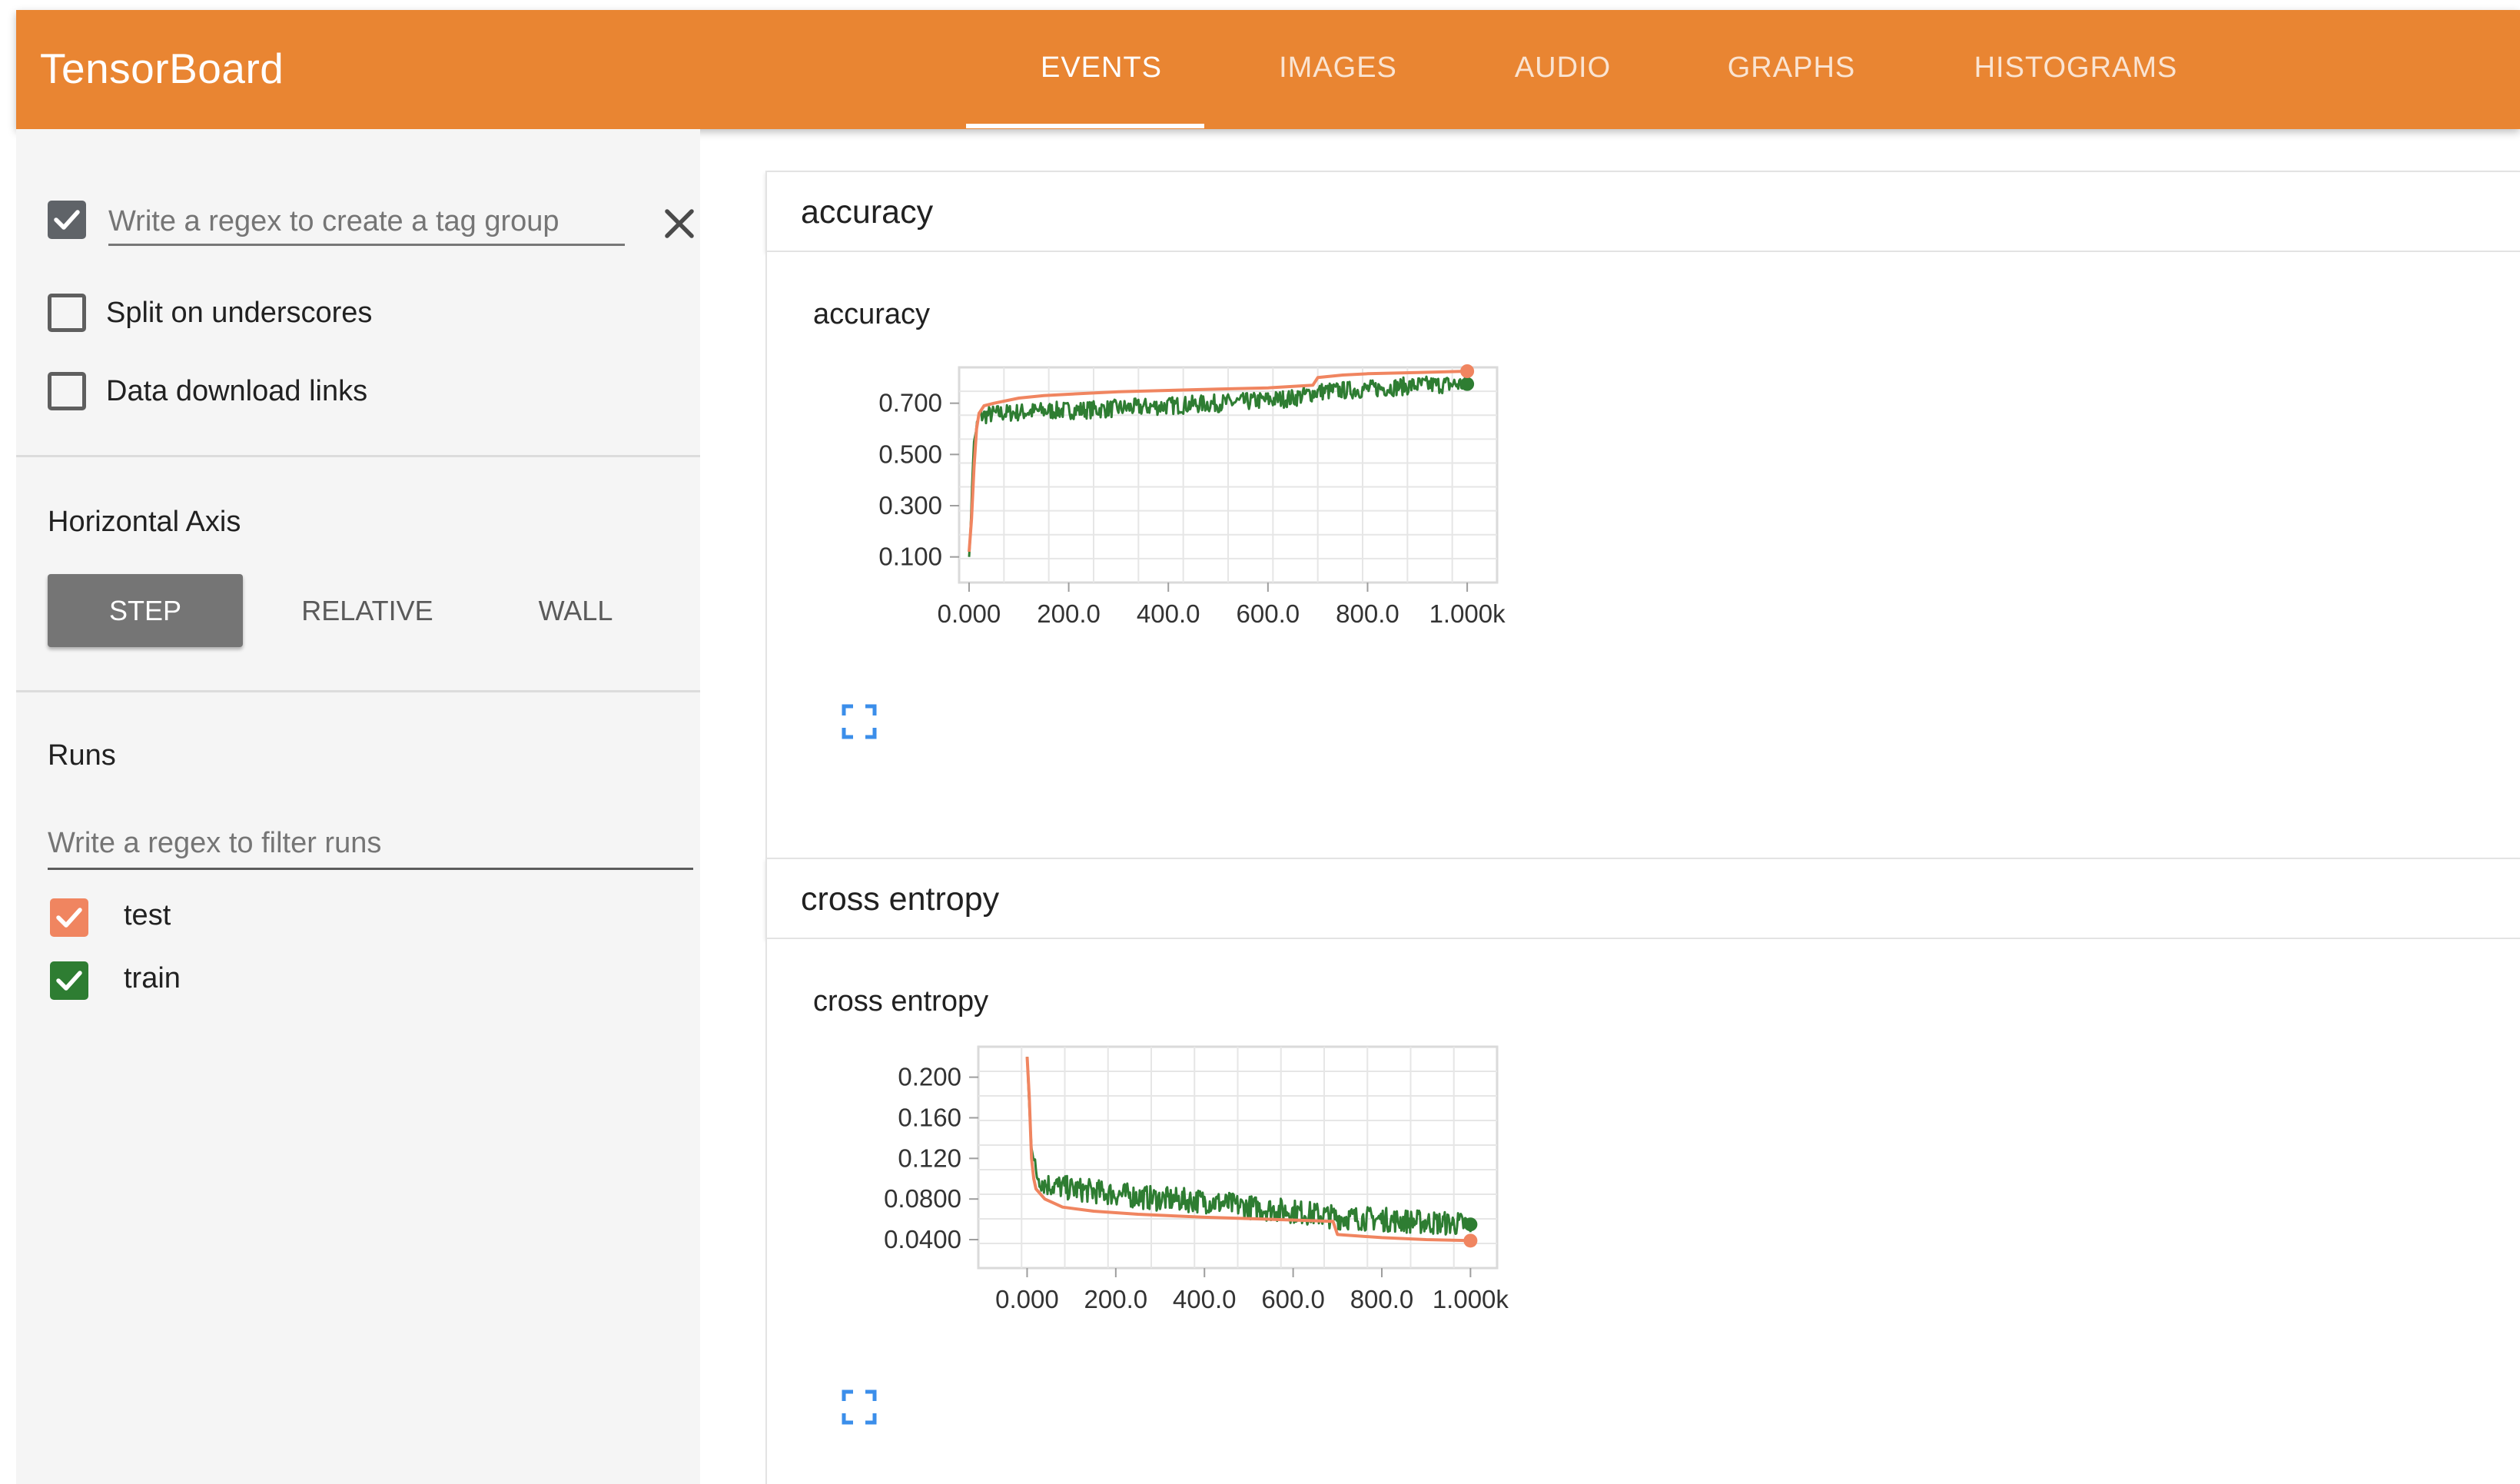  I want to click on y-tick-label: 0.0400, so click(922, 1239).